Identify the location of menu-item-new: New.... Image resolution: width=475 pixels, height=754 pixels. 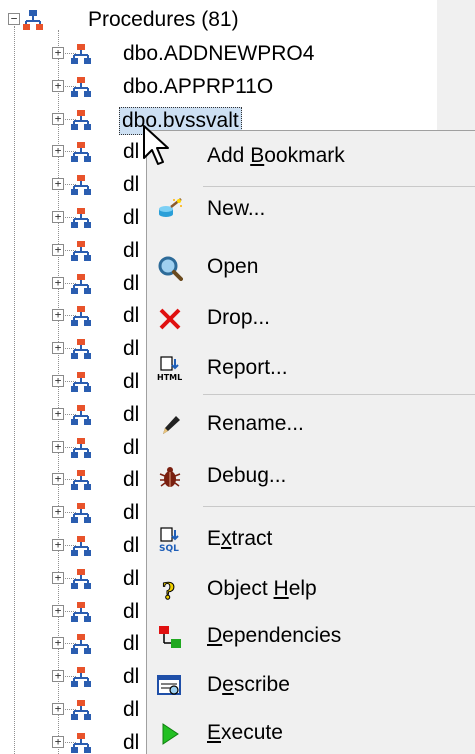
(311, 210).